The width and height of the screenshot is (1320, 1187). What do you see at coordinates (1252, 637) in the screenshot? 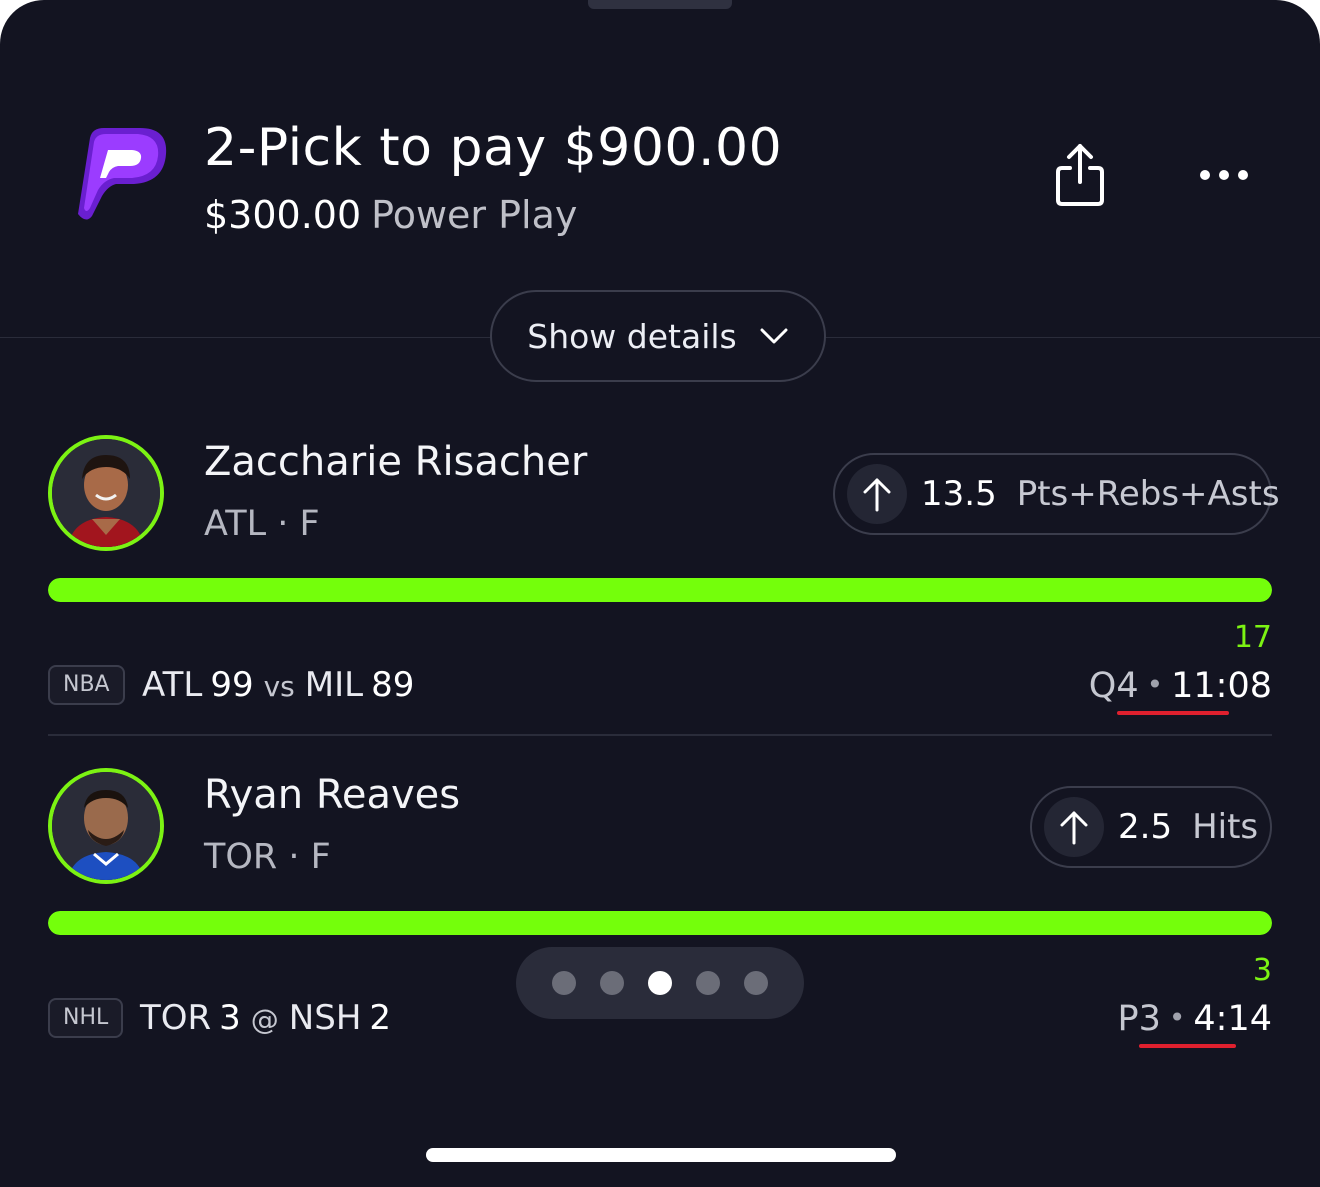
I see `current-stat-value: 17` at bounding box center [1252, 637].